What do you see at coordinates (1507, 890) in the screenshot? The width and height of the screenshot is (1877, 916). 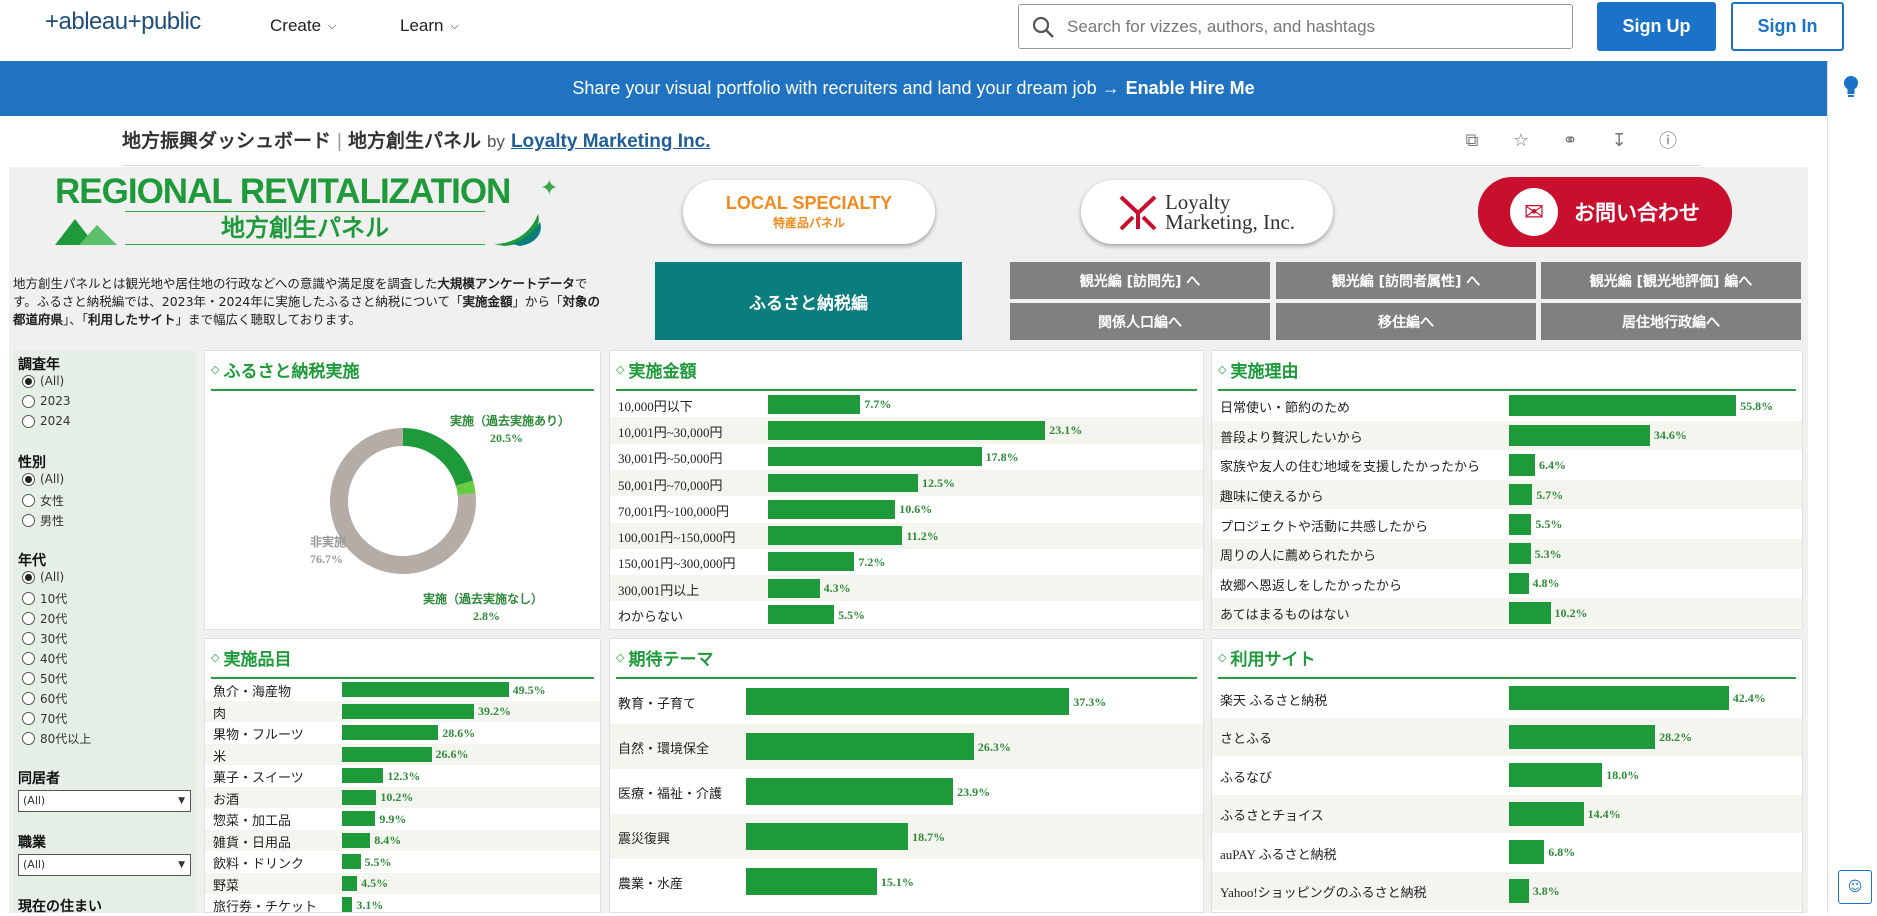 I see `bar-row: Yahoo!ショッピングのふるさと納税 3.8%` at bounding box center [1507, 890].